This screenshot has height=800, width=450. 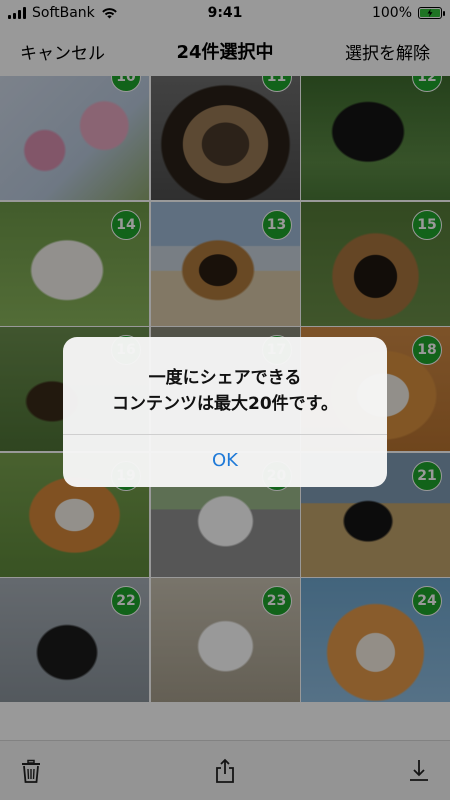 I want to click on alert-message-line2: コンテンツは最大20件です。, so click(x=225, y=404).